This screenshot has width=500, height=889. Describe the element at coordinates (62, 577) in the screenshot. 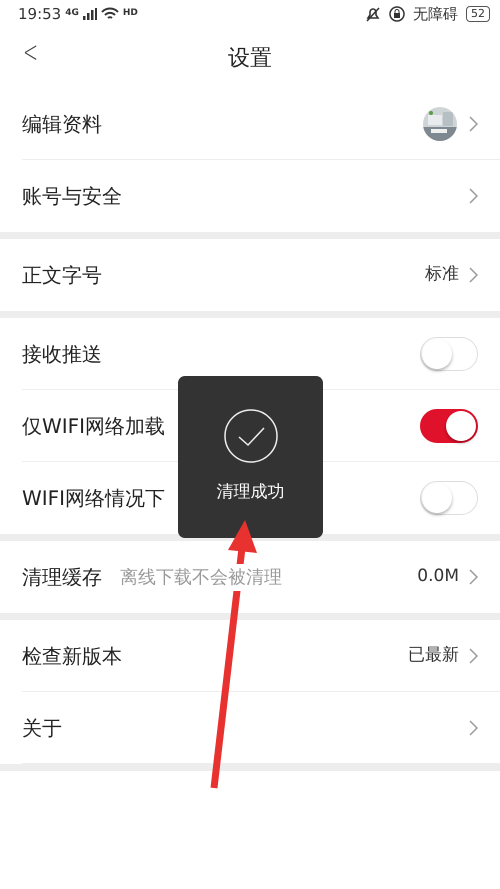

I see `setting-label: 清理缓存` at that location.